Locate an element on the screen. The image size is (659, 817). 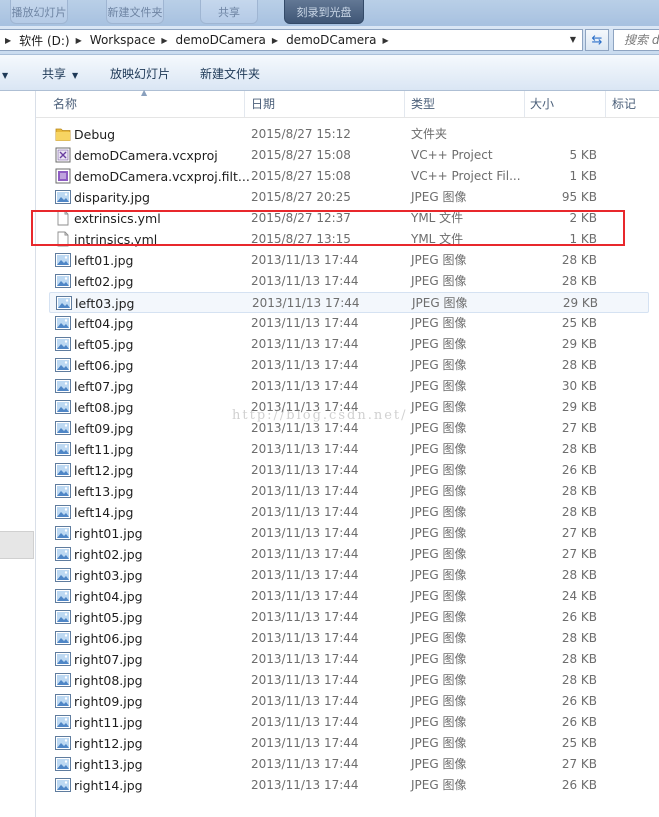
file-row: left04.jpg 2013/11/13 17:44 JPEG 图像 25 KB is located at coordinates (349, 323).